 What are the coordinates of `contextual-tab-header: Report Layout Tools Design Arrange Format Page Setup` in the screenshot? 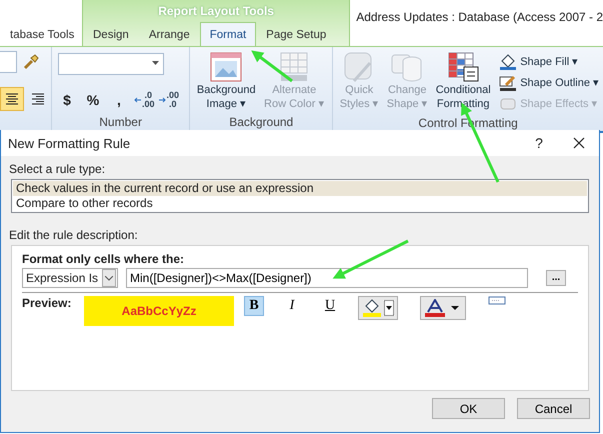 It's located at (216, 23).